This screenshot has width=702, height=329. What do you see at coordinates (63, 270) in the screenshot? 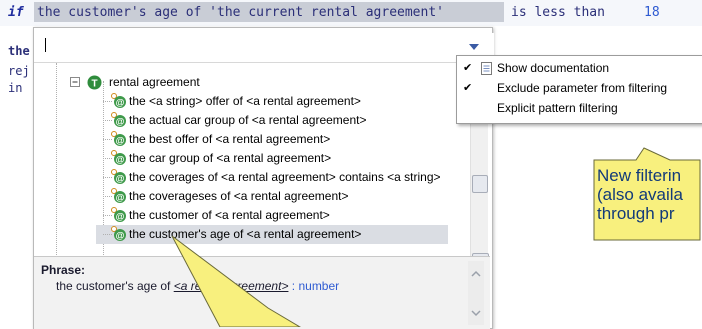
I see `phrase-title: Phrase:` at bounding box center [63, 270].